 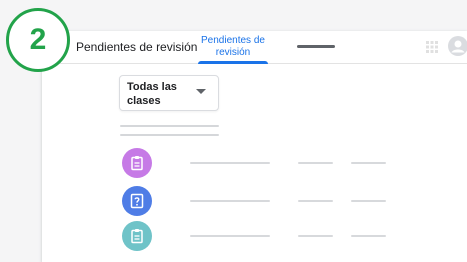 I want to click on account-avatar-icon, so click(x=457, y=46).